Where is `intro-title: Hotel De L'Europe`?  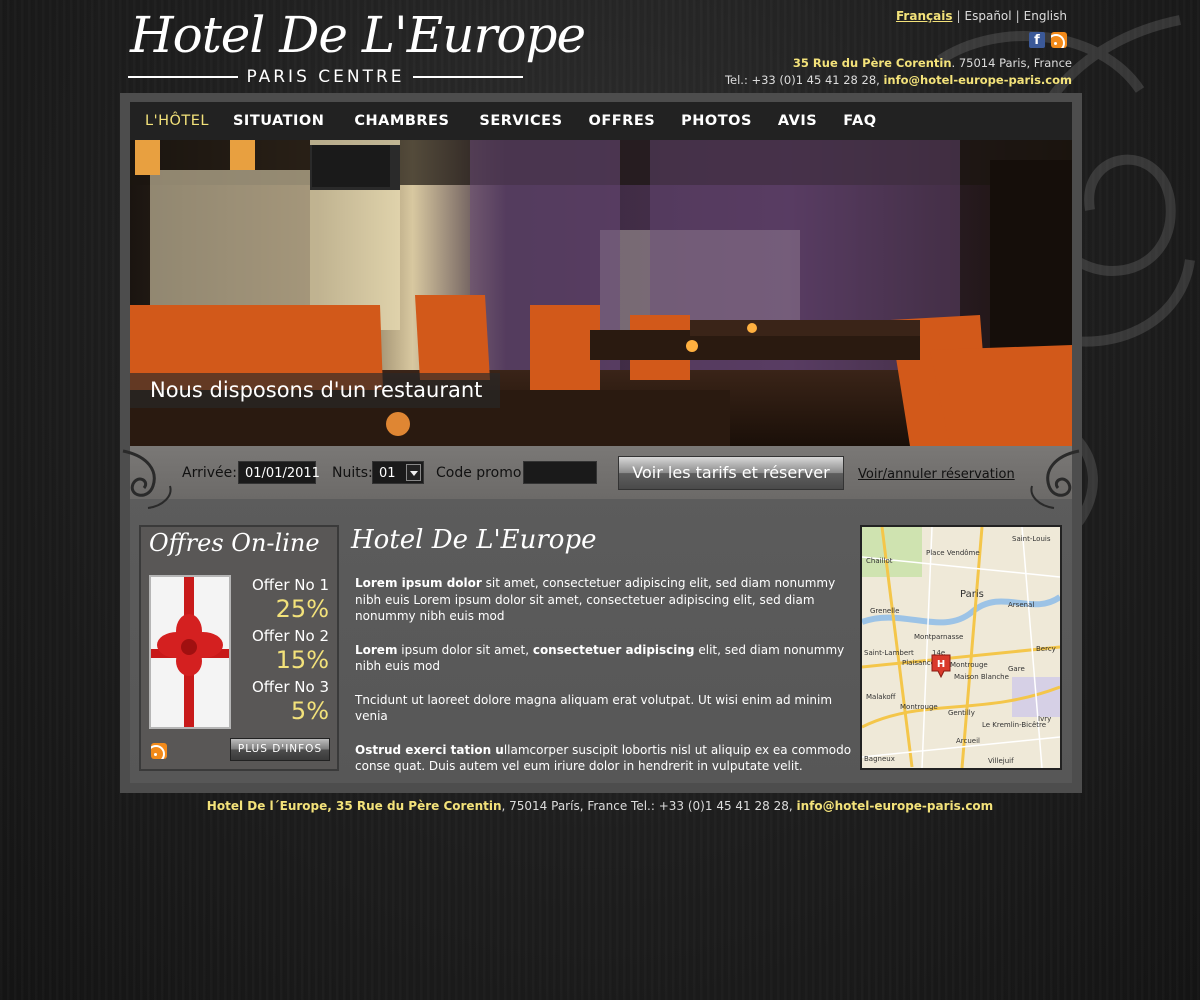 intro-title: Hotel De L'Europe is located at coordinates (474, 540).